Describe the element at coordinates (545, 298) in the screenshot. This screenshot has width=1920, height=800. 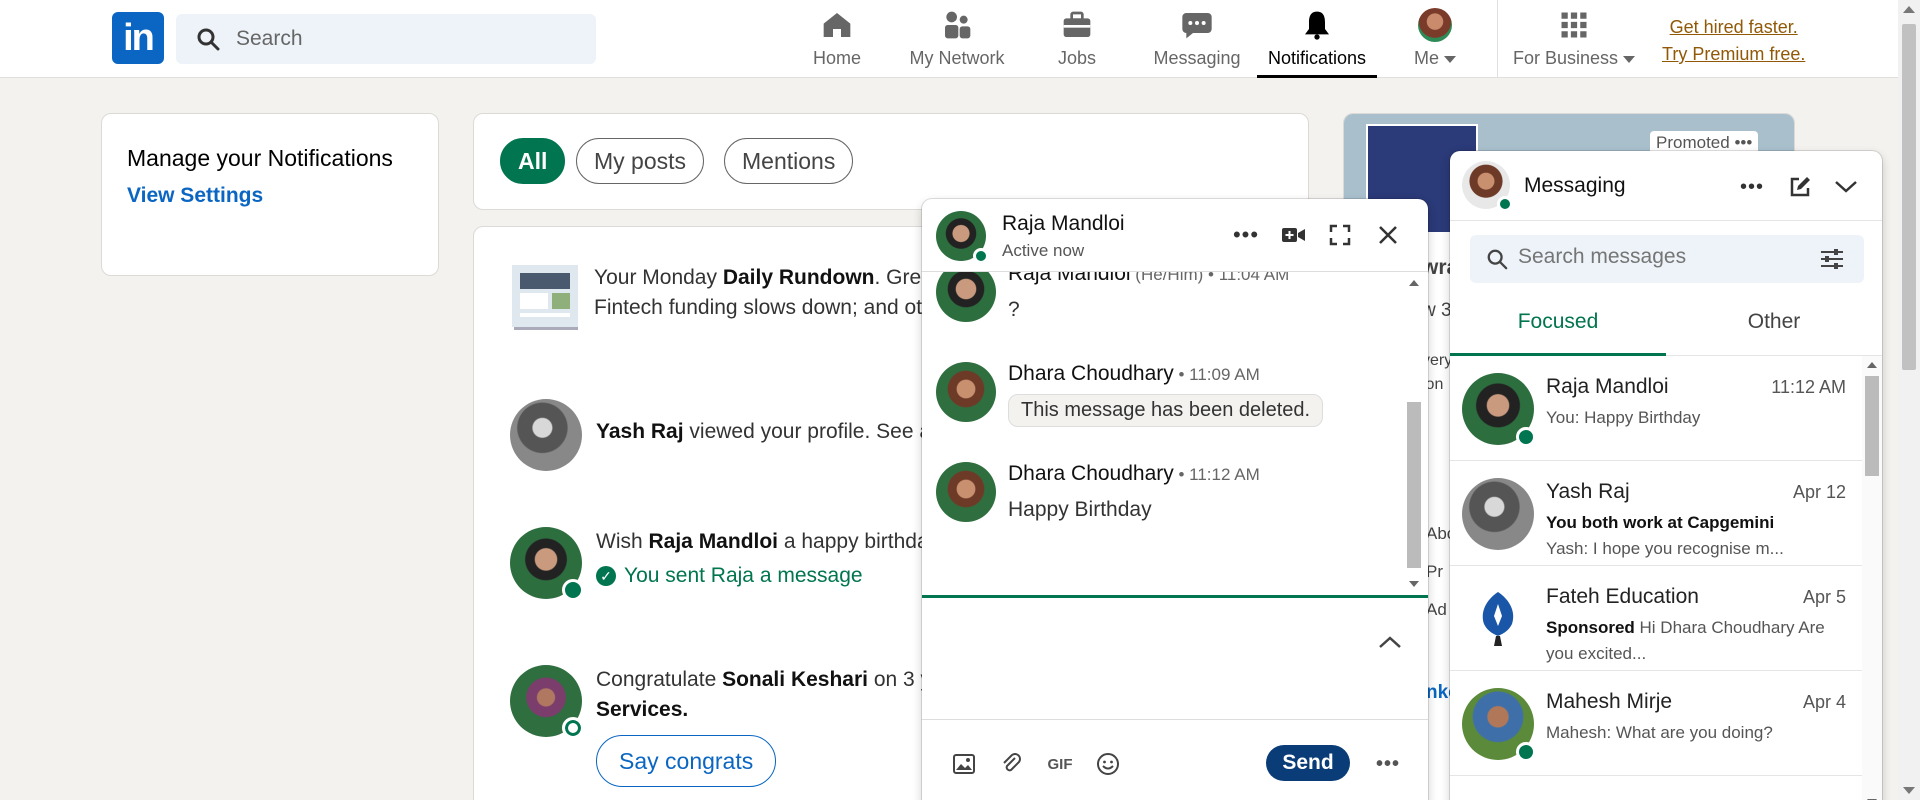
I see `newsletter-icon` at that location.